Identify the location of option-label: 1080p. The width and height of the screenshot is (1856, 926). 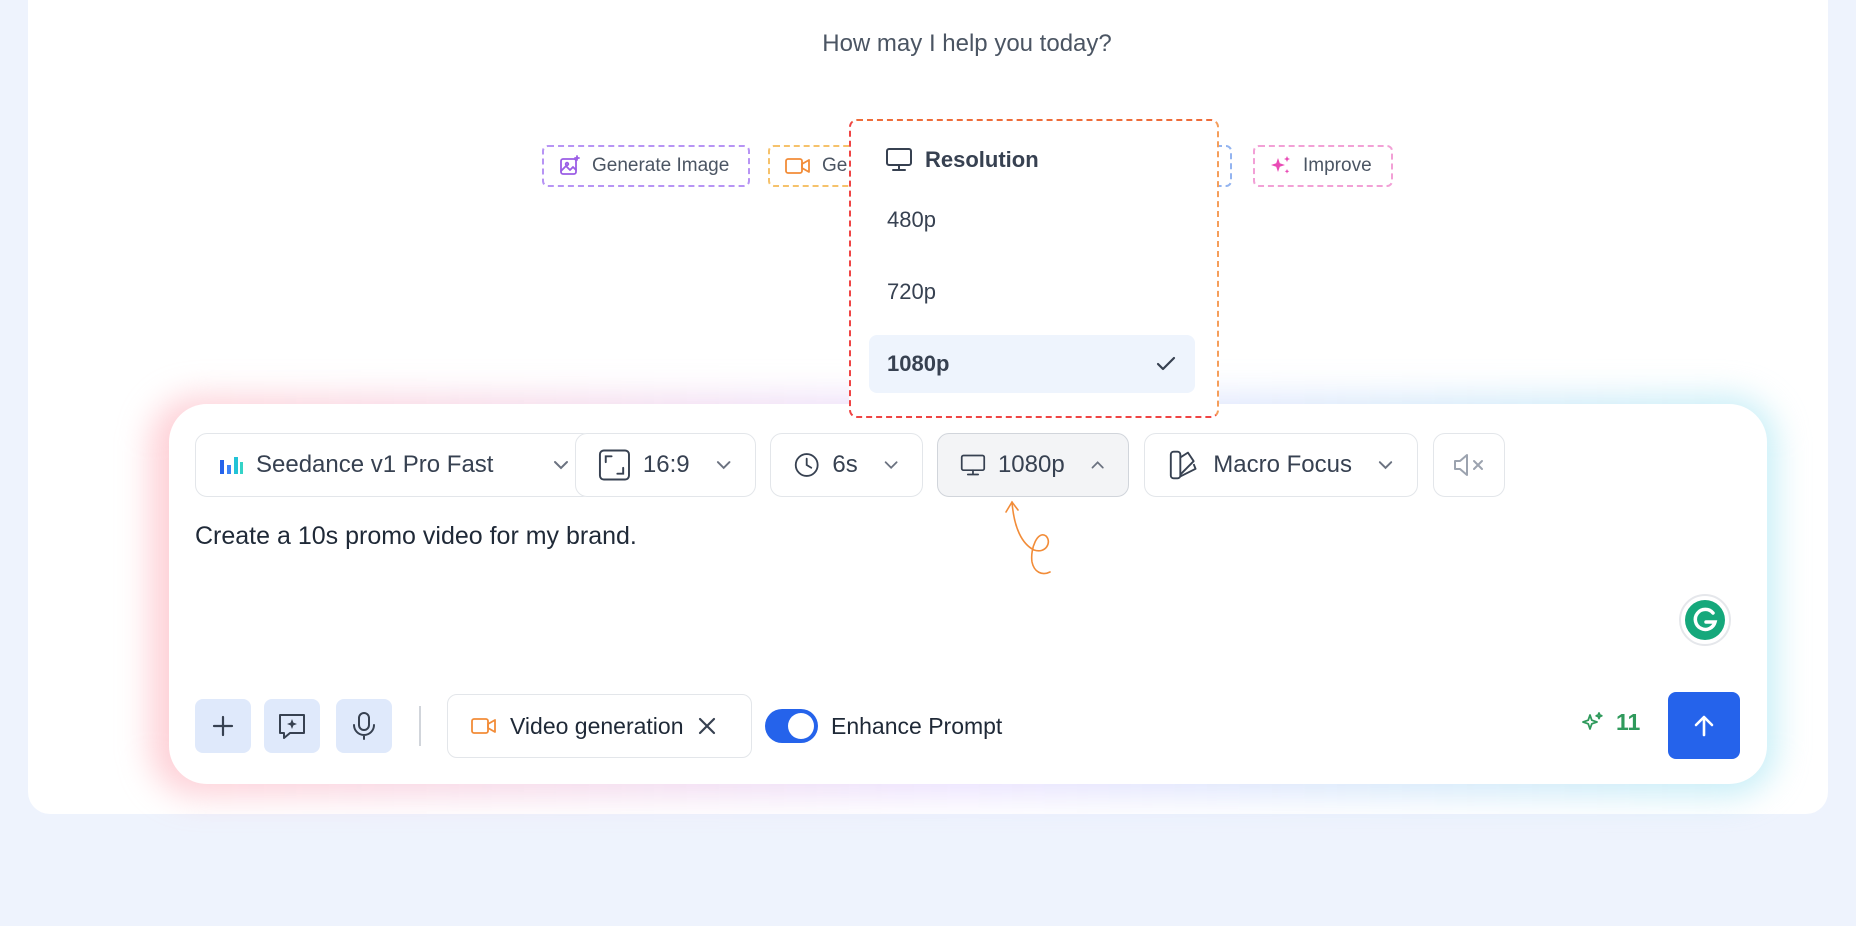
(918, 363).